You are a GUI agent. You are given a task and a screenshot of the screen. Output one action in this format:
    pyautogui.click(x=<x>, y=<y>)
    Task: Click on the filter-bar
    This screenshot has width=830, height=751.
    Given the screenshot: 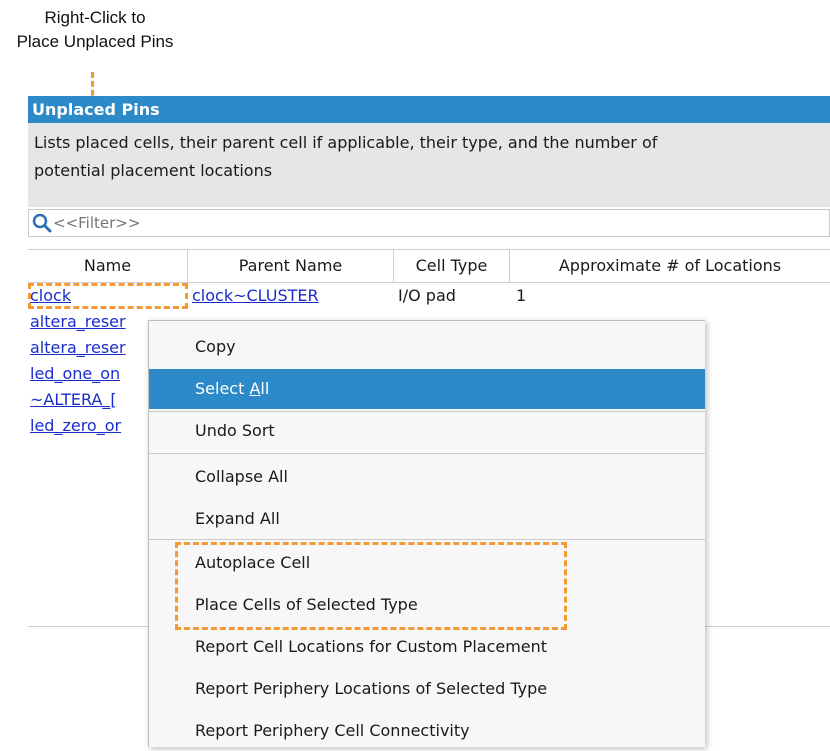 What is the action you would take?
    pyautogui.click(x=429, y=223)
    